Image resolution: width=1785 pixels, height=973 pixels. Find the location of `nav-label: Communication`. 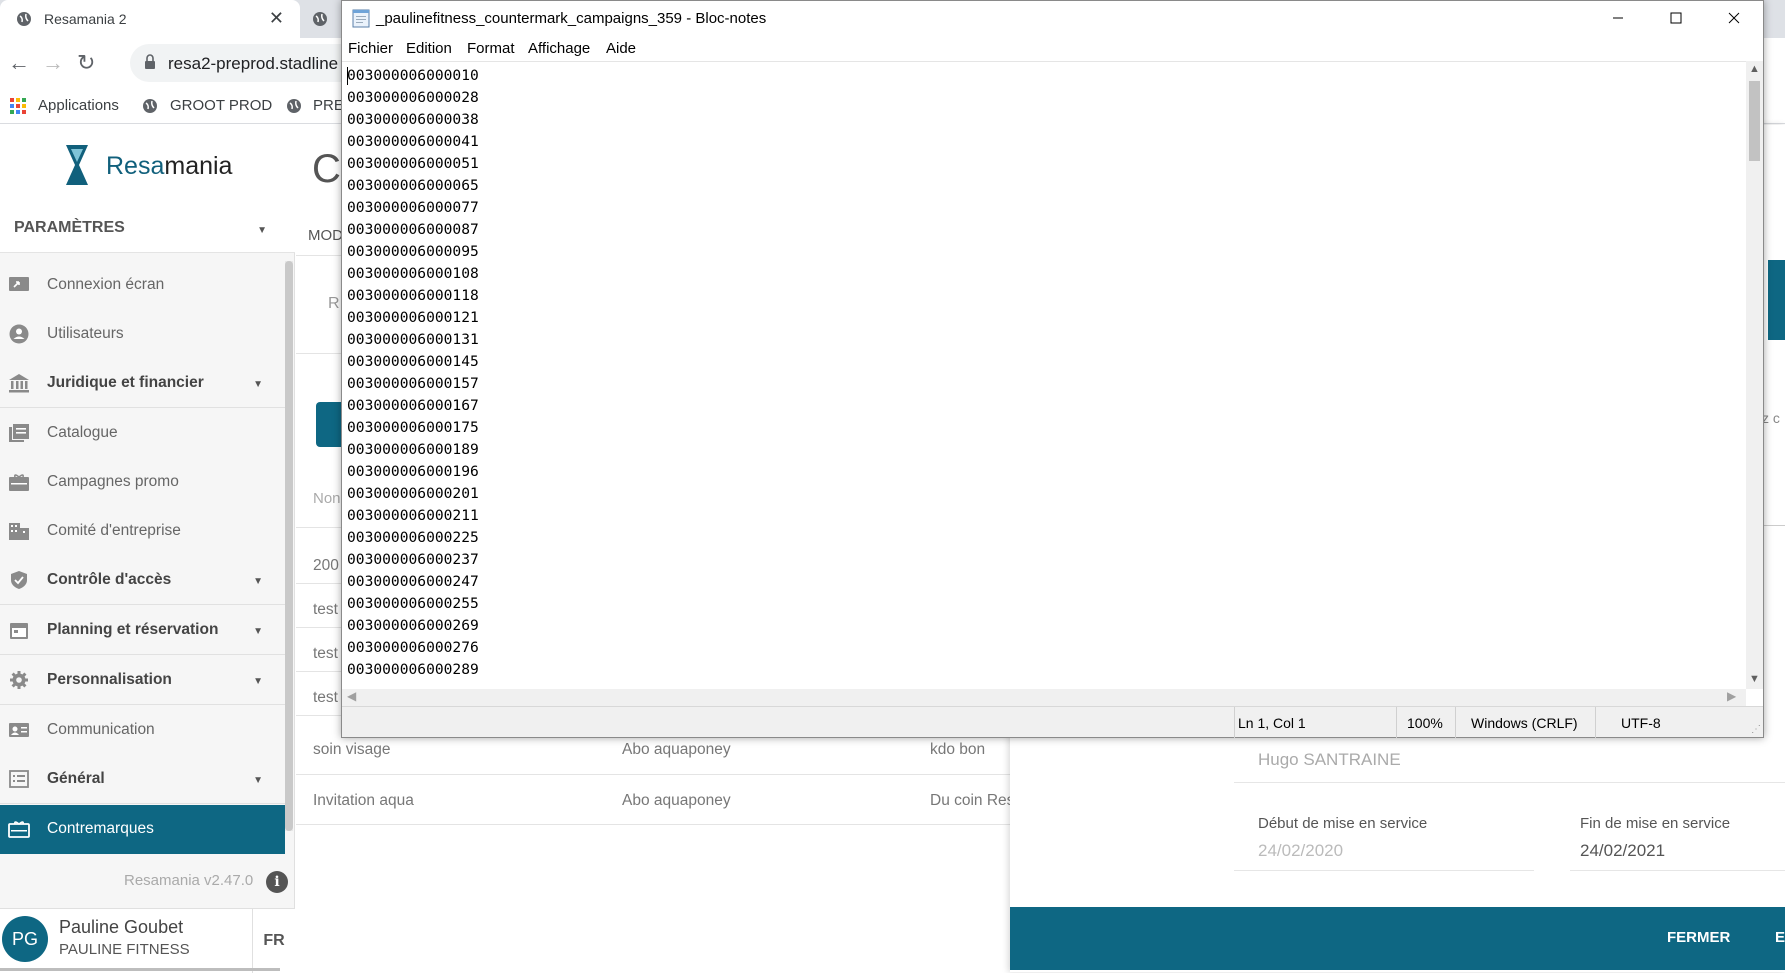

nav-label: Communication is located at coordinates (101, 729).